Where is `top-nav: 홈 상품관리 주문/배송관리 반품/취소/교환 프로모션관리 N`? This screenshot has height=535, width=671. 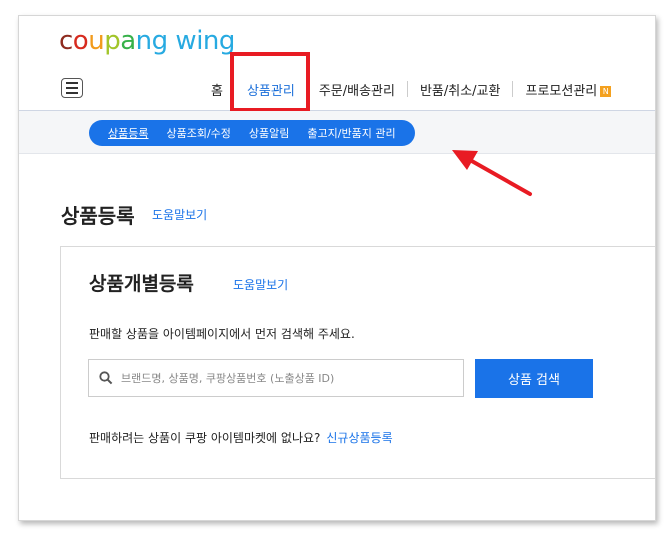 top-nav: 홈 상품관리 주문/배송관리 반품/취소/교환 프로모션관리 N is located at coordinates (337, 89).